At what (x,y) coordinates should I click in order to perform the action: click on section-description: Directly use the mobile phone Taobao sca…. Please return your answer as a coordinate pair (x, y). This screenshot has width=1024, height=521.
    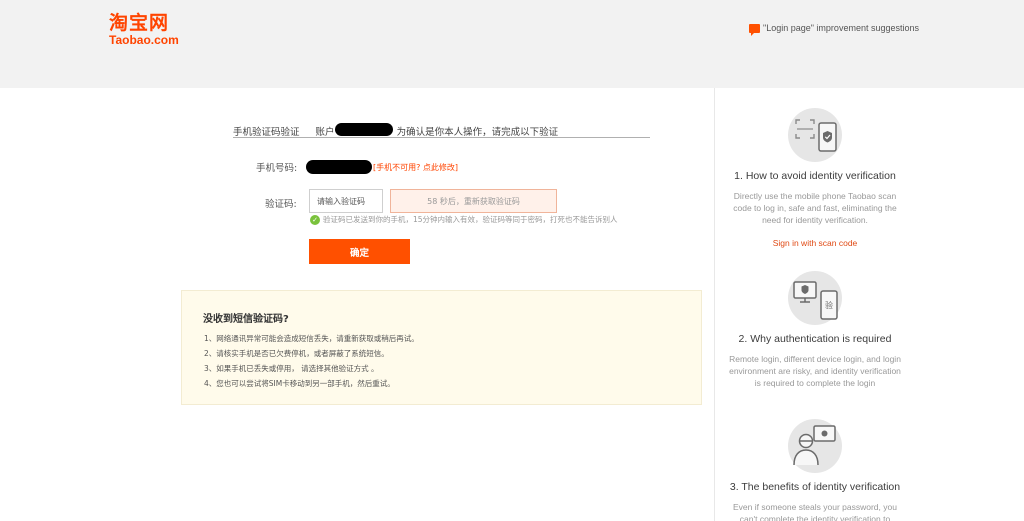
    Looking at the image, I should click on (815, 208).